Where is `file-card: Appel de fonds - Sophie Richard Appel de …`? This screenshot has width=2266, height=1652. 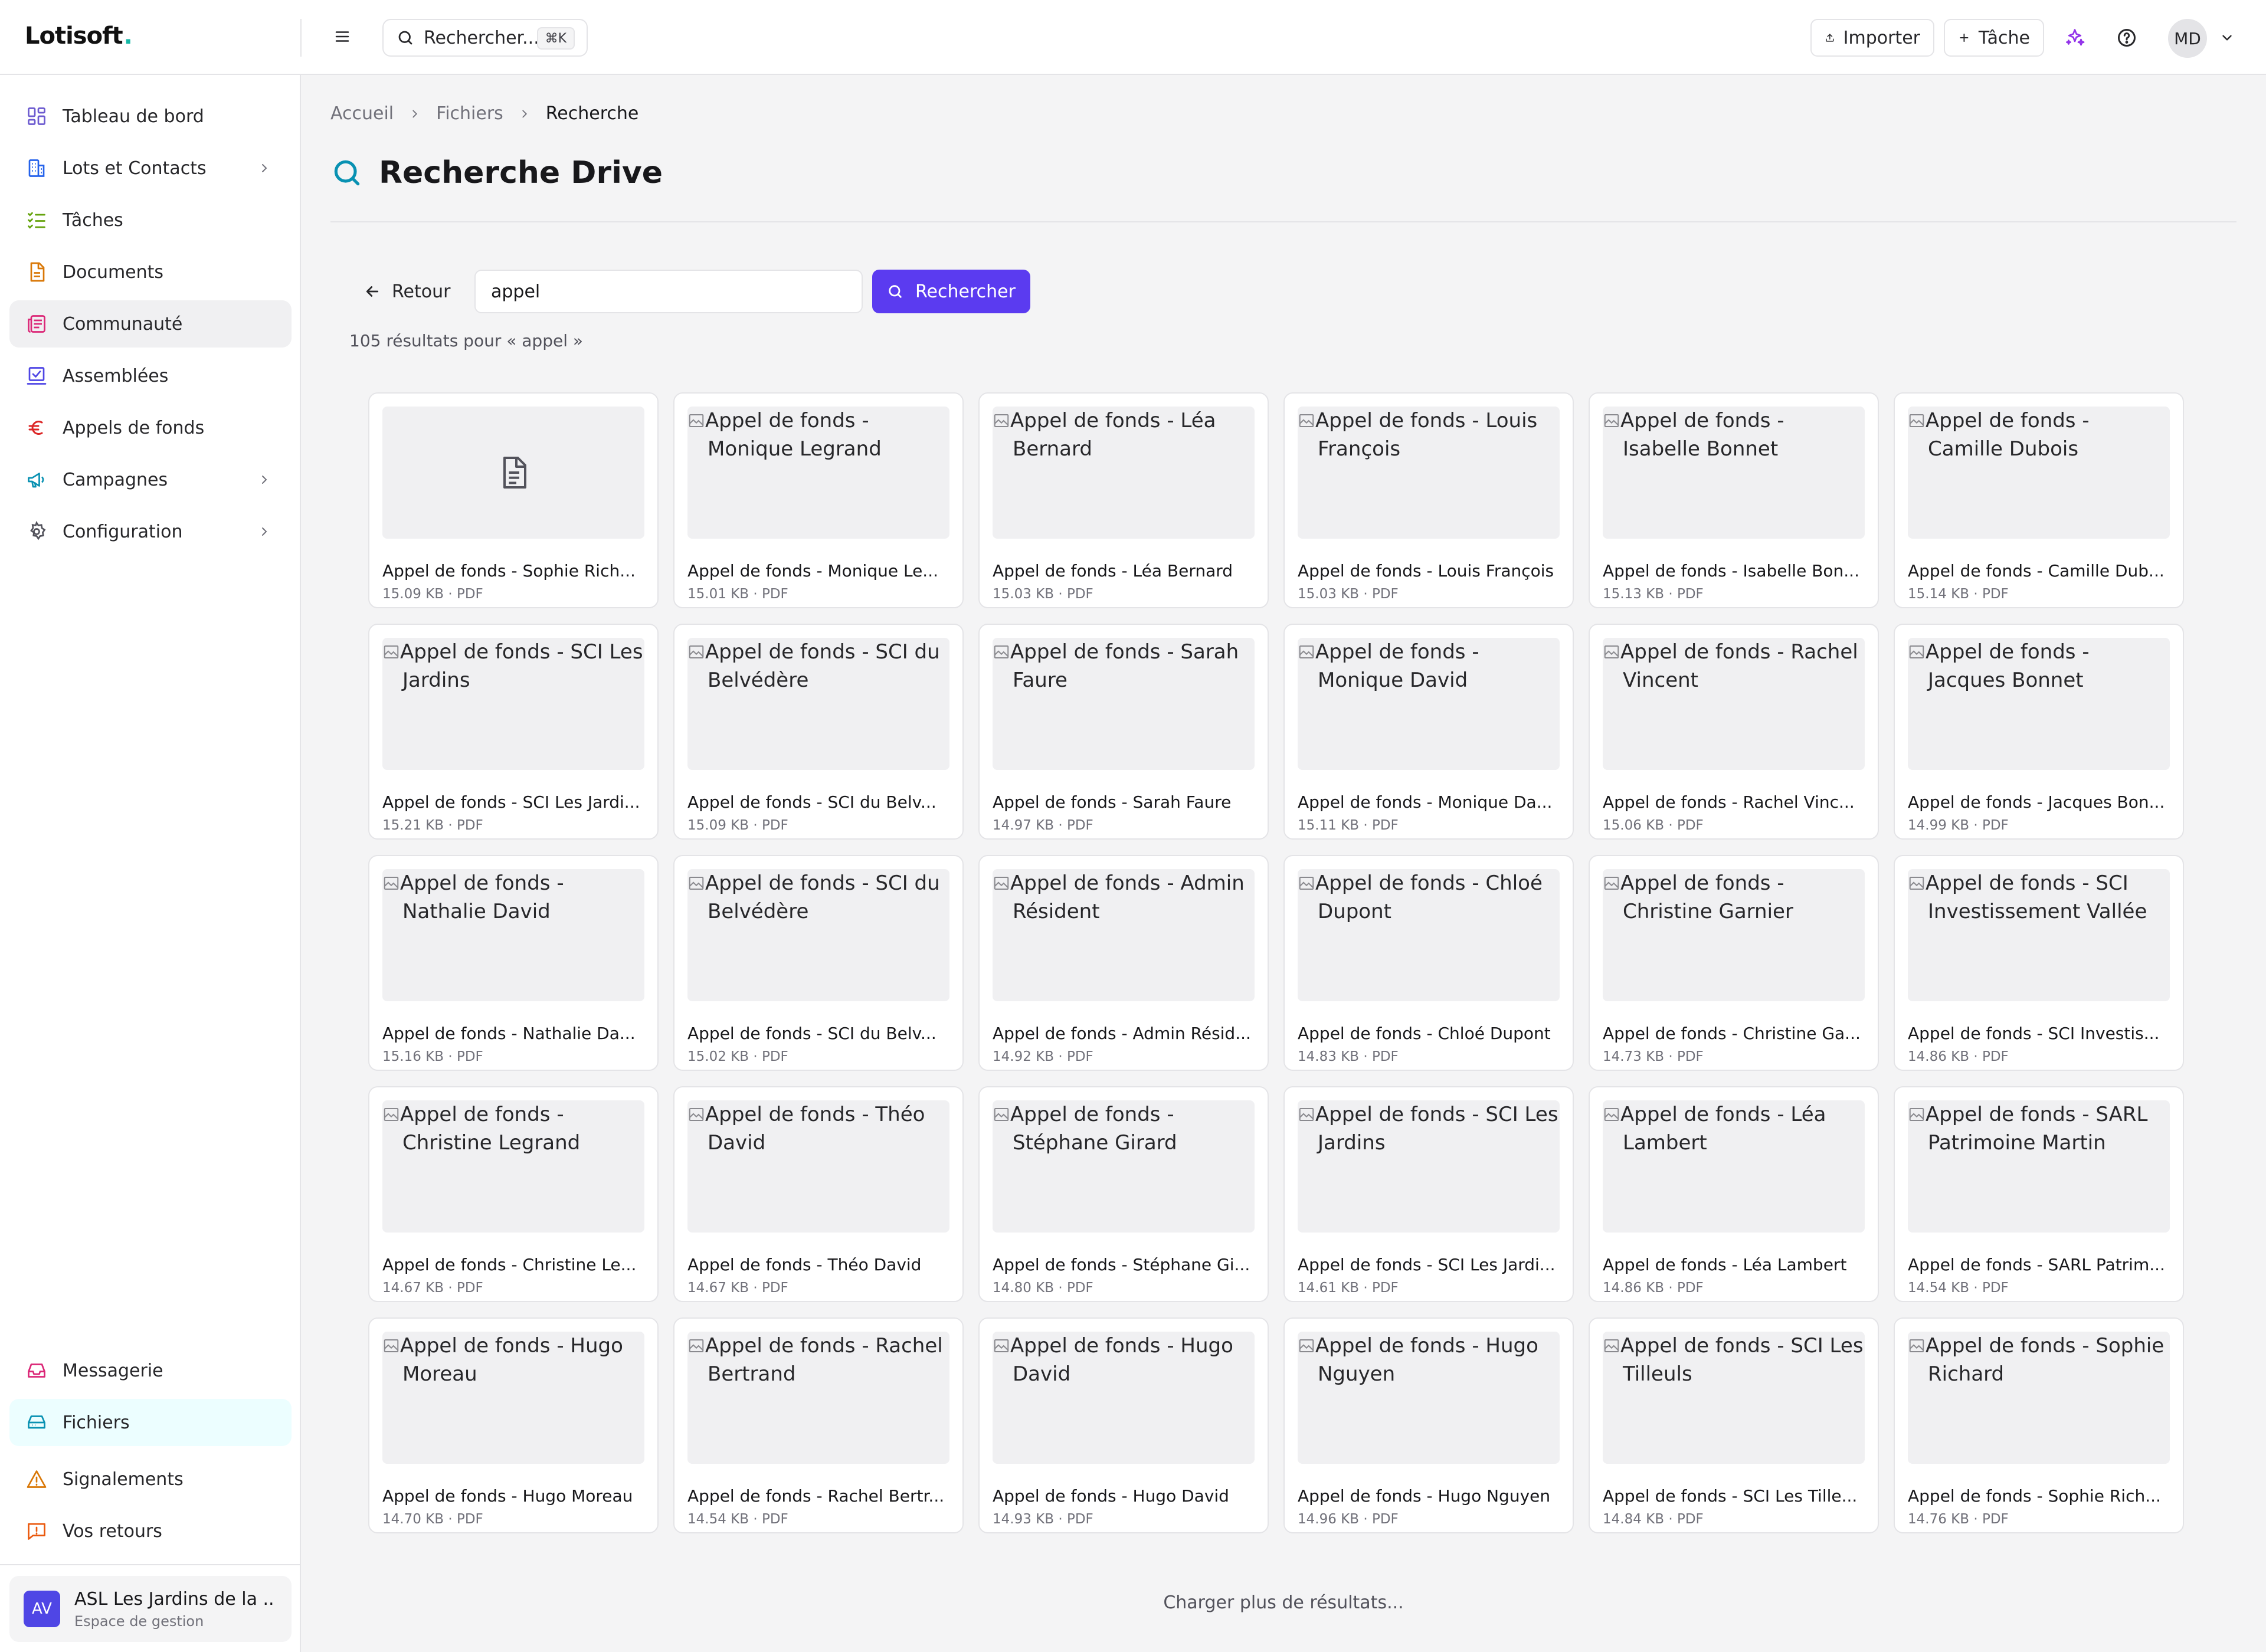
file-card: Appel de fonds - Sophie Richard Appel de … is located at coordinates (2039, 1425).